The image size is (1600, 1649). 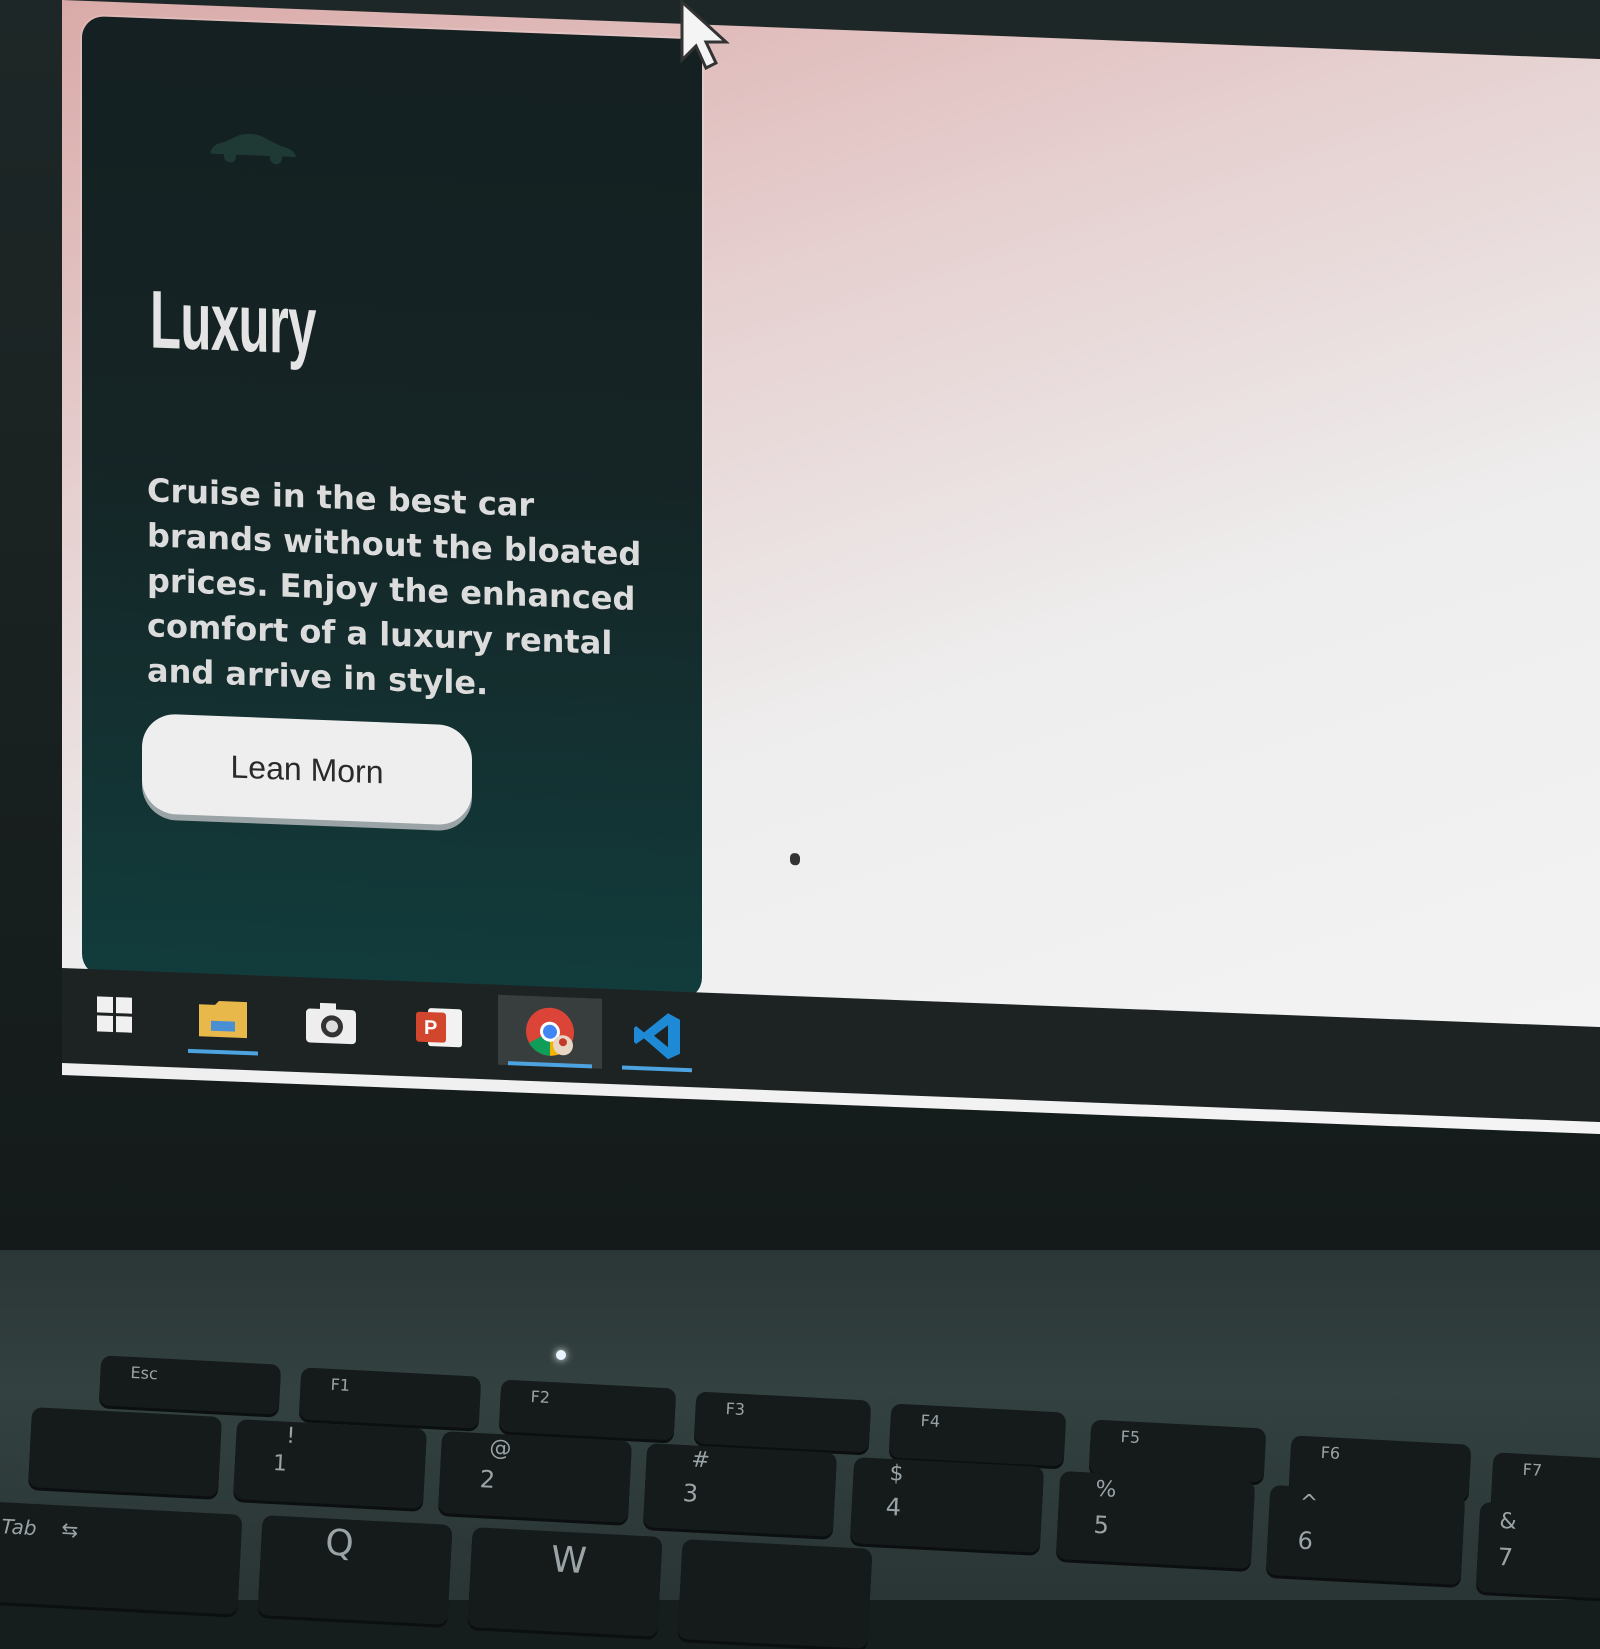 I want to click on key-tilde, so click(x=125, y=1452).